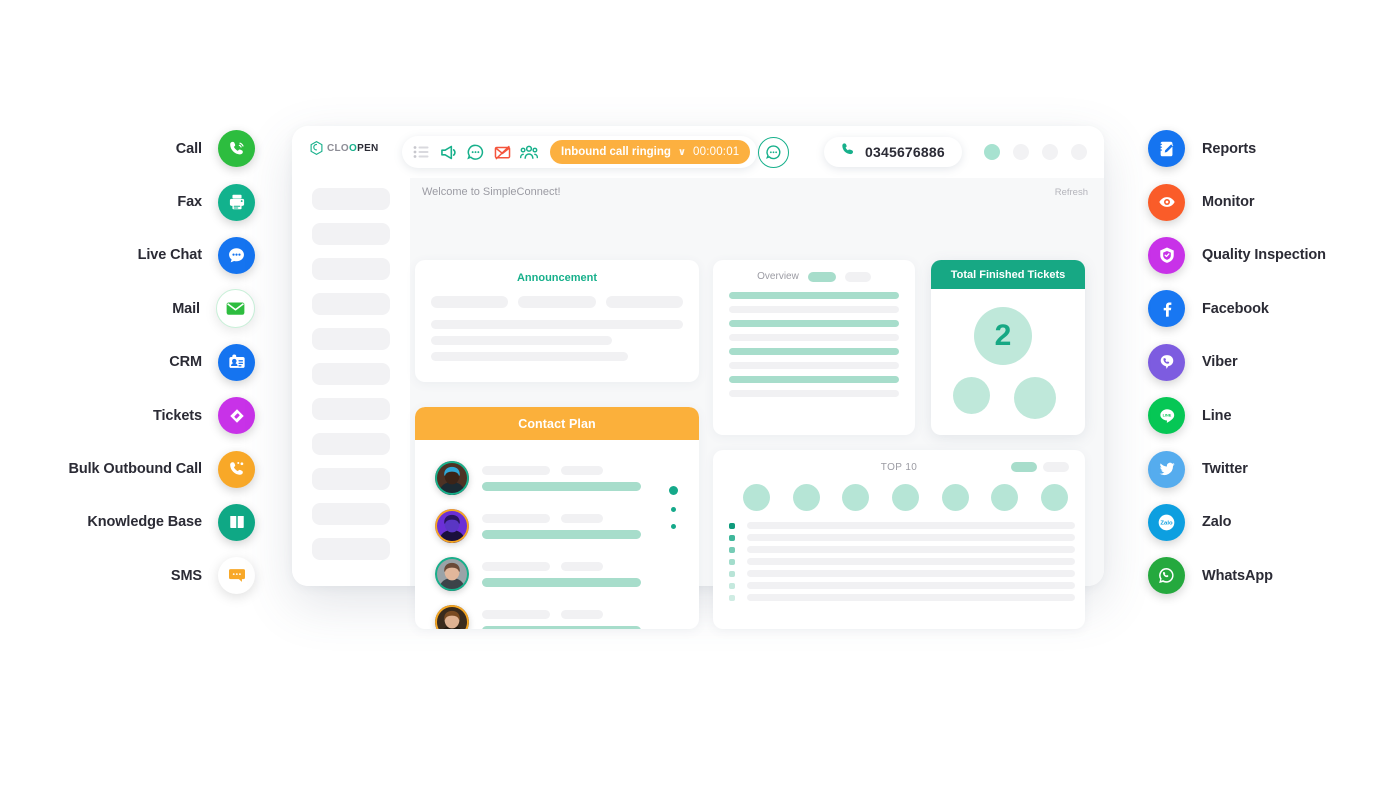 The width and height of the screenshot is (1400, 800). What do you see at coordinates (682, 152) in the screenshot?
I see `chevron-down-icon: ∨` at bounding box center [682, 152].